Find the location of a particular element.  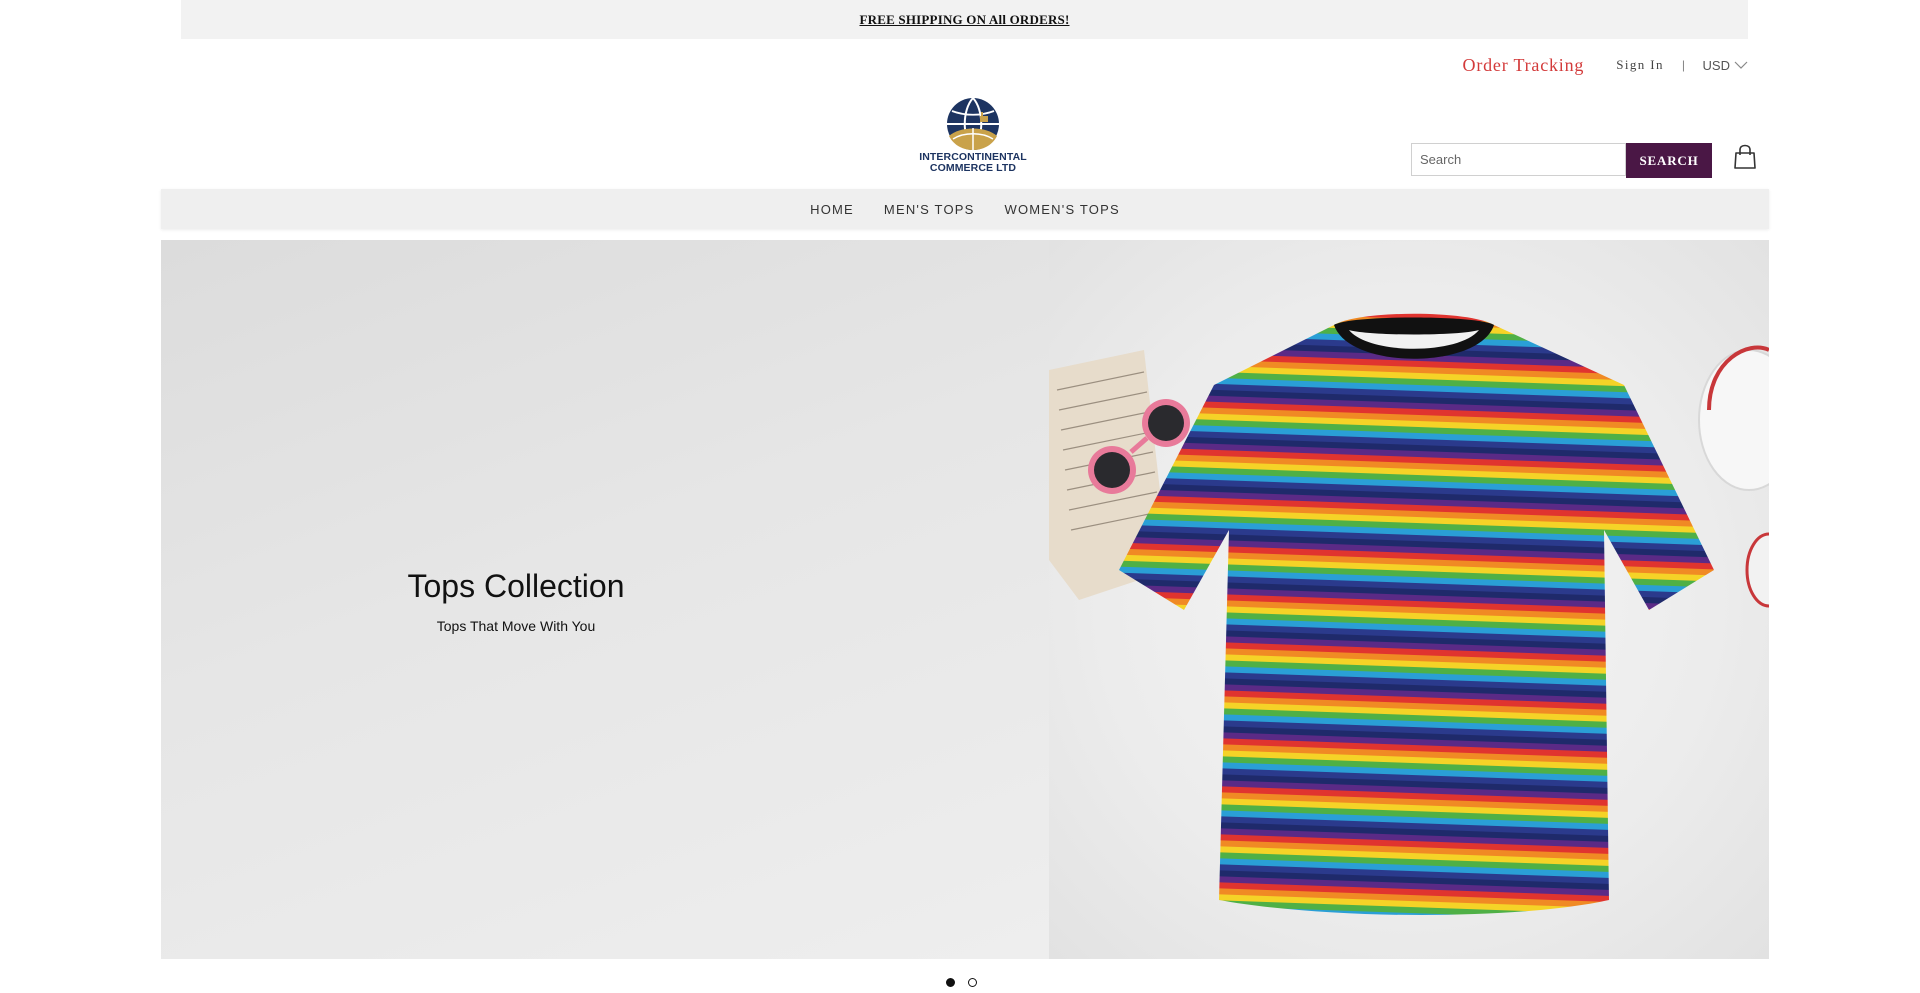

slider-dots is located at coordinates (961, 982).